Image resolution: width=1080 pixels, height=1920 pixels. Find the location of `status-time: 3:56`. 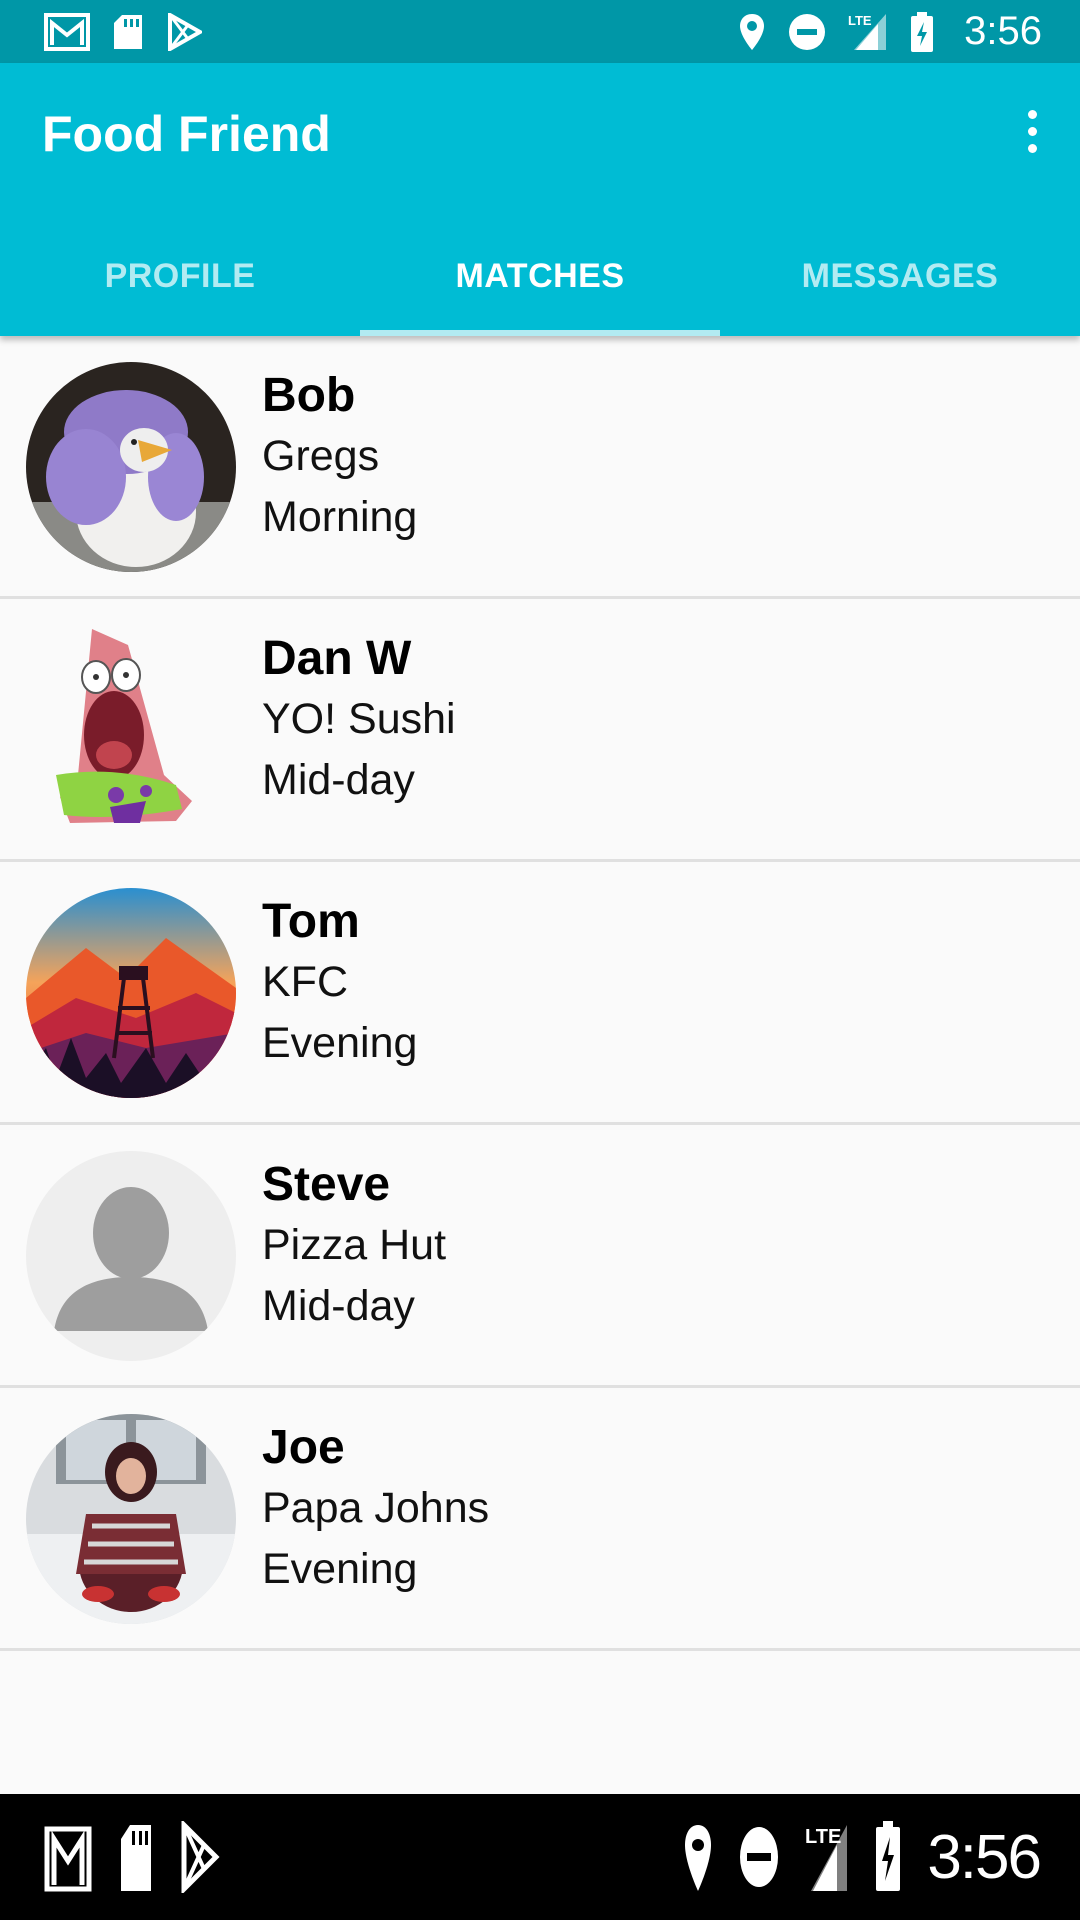

status-time: 3:56 is located at coordinates (1003, 31).